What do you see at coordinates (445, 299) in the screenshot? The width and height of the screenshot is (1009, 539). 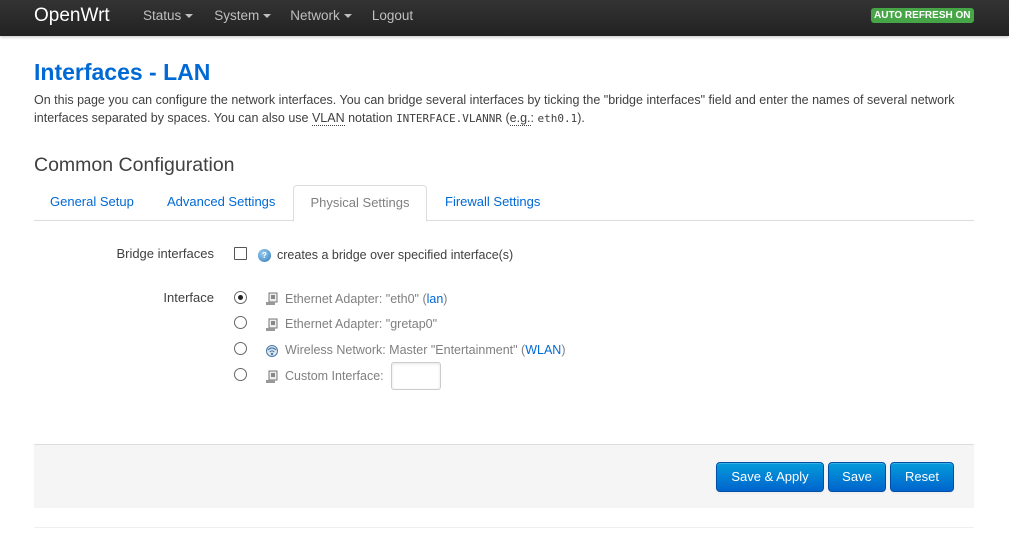 I see `option-eth0-suffix: )` at bounding box center [445, 299].